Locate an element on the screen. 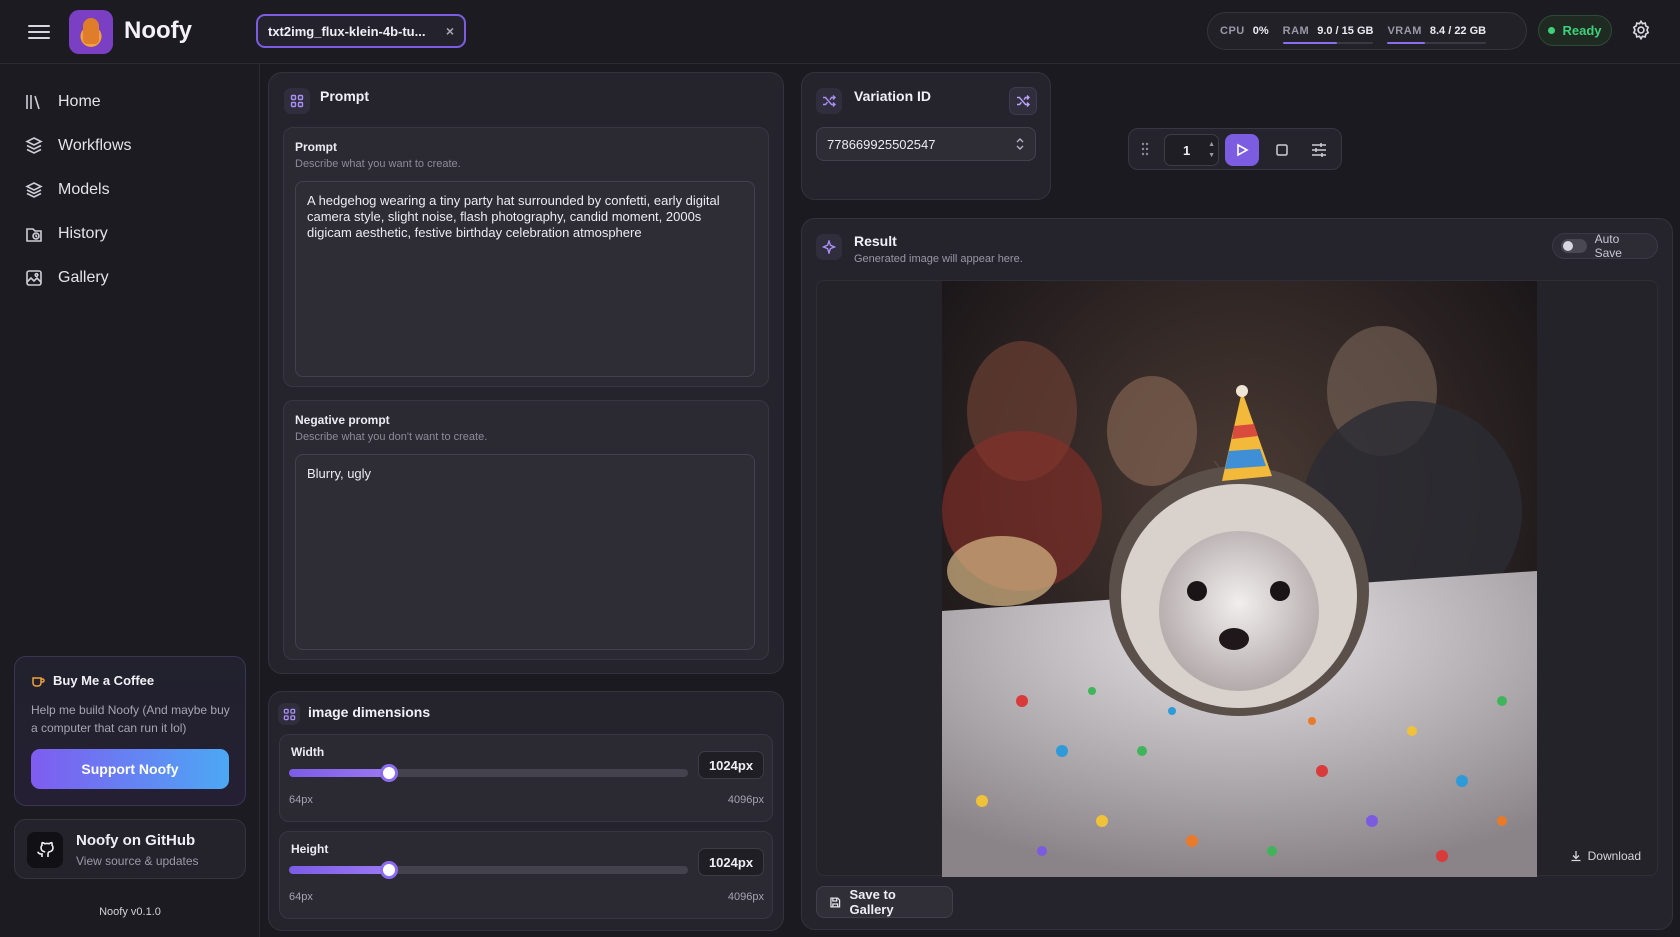 The height and width of the screenshot is (937, 1680). stepper-arrows-icon: ▲ ▼ is located at coordinates (1211, 150).